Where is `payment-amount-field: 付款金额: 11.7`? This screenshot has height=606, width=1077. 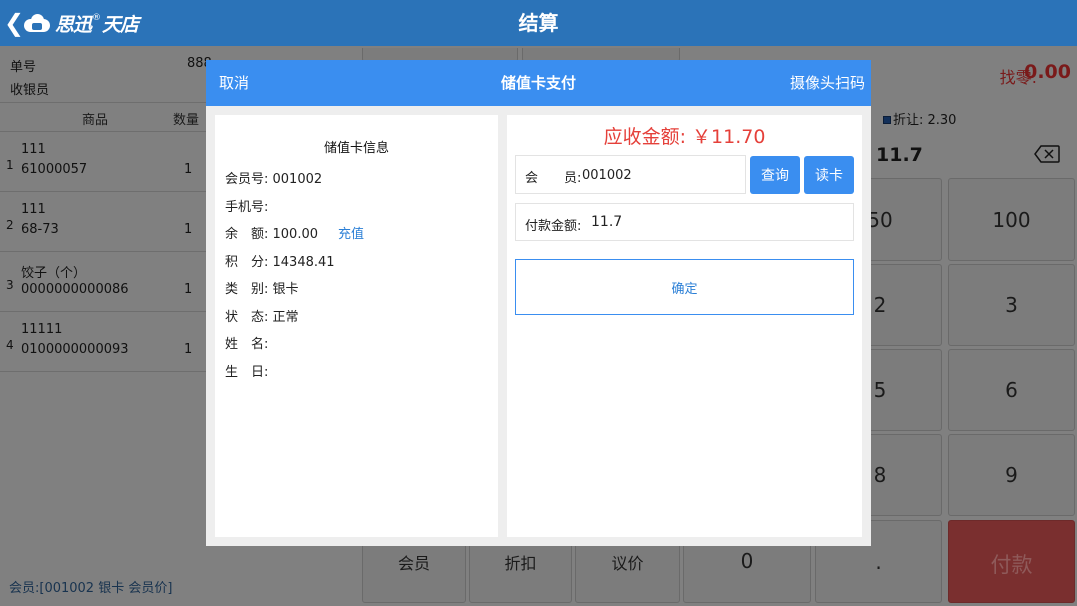
payment-amount-field: 付款金额: 11.7 is located at coordinates (684, 222).